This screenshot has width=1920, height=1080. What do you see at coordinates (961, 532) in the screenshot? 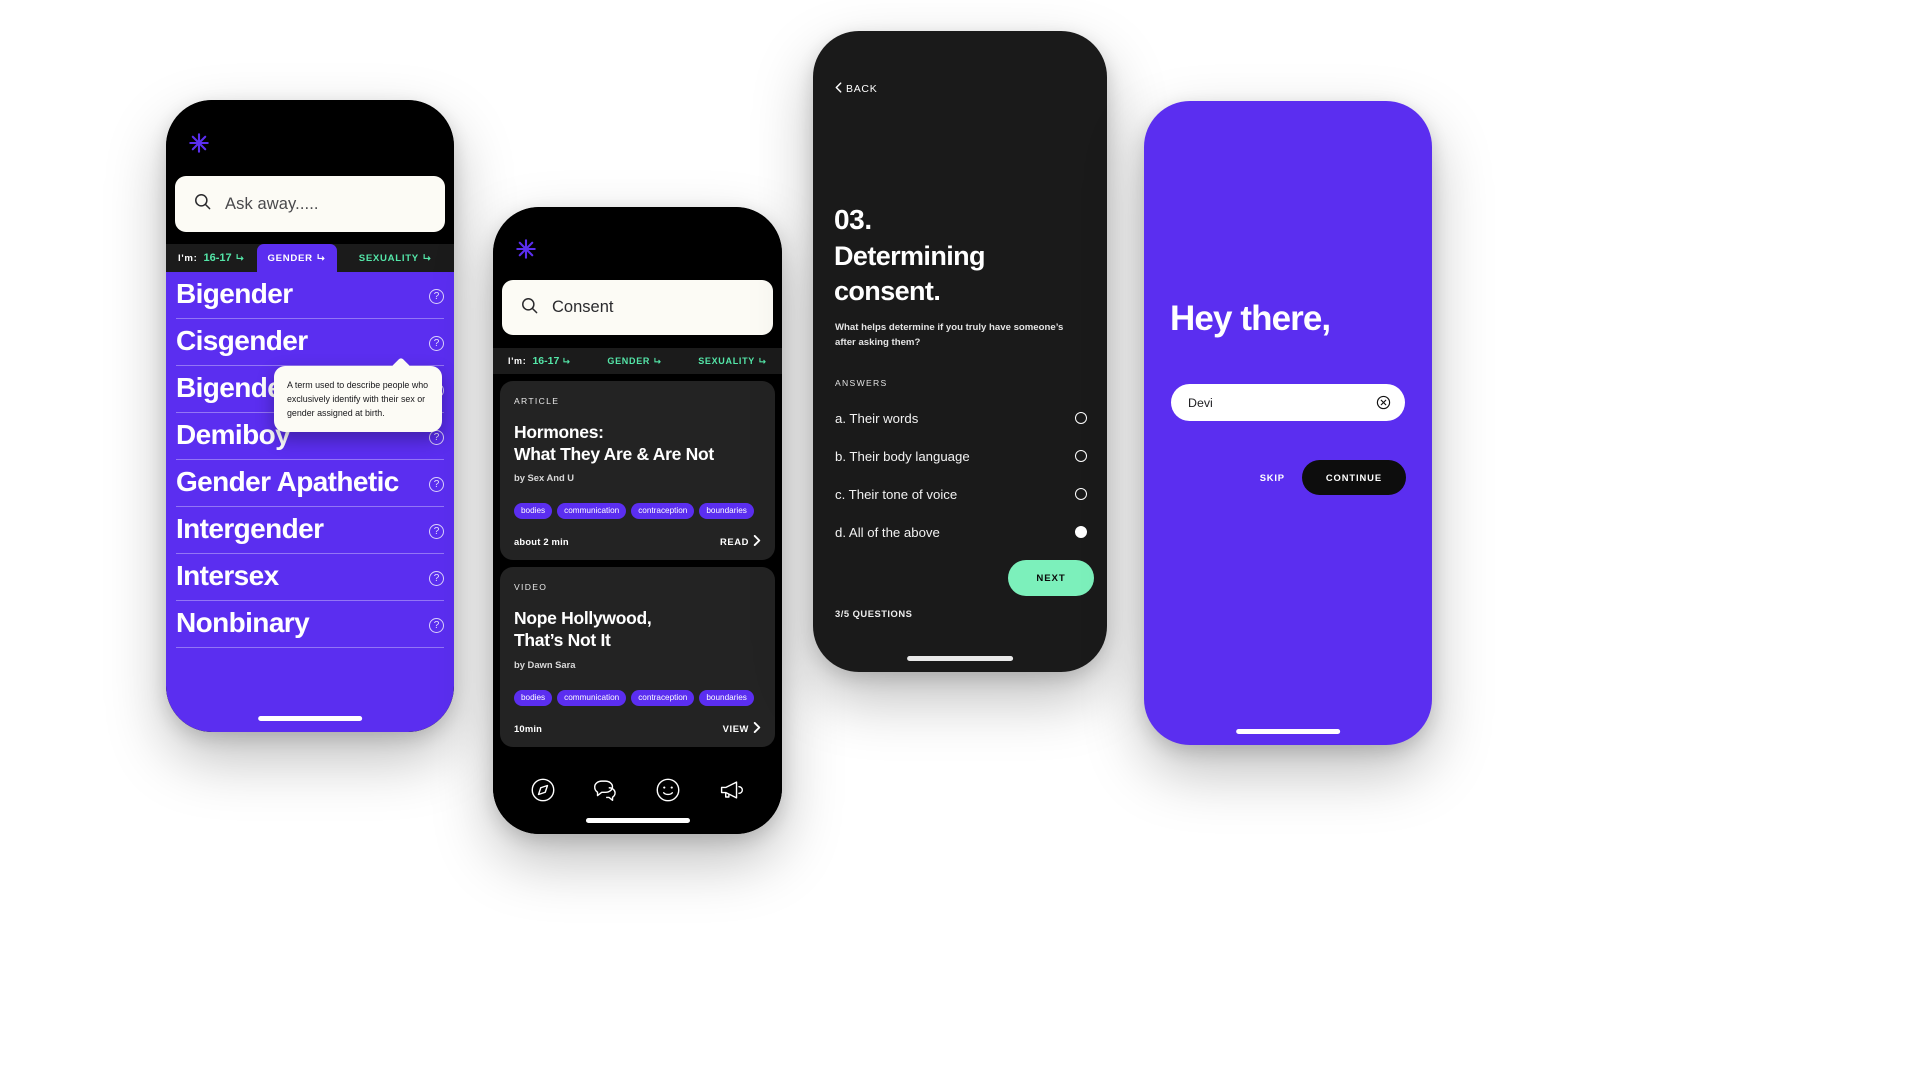
I see `answer-option-d: d. All of the above` at bounding box center [961, 532].